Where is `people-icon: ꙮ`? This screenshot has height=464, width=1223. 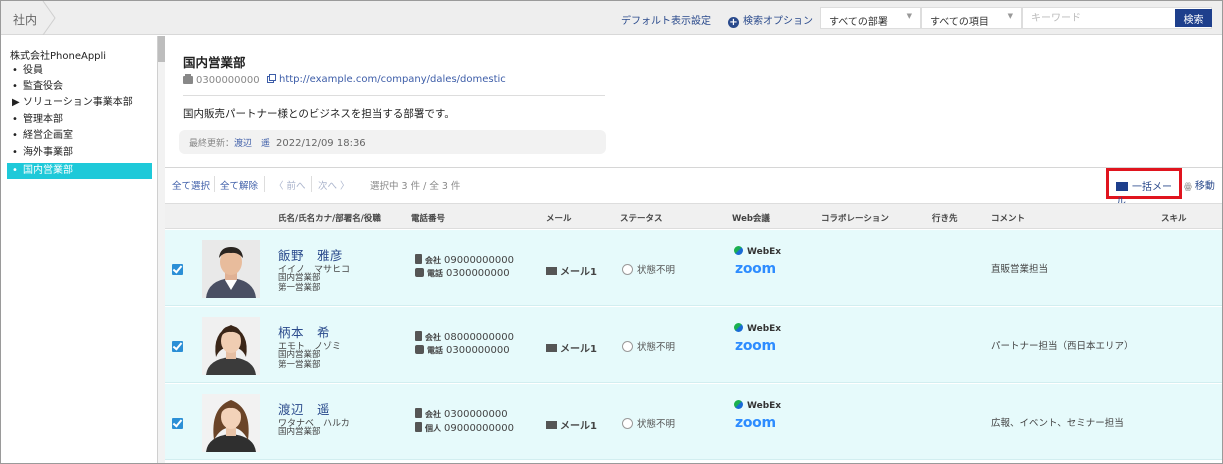 people-icon: ꙮ is located at coordinates (1188, 187).